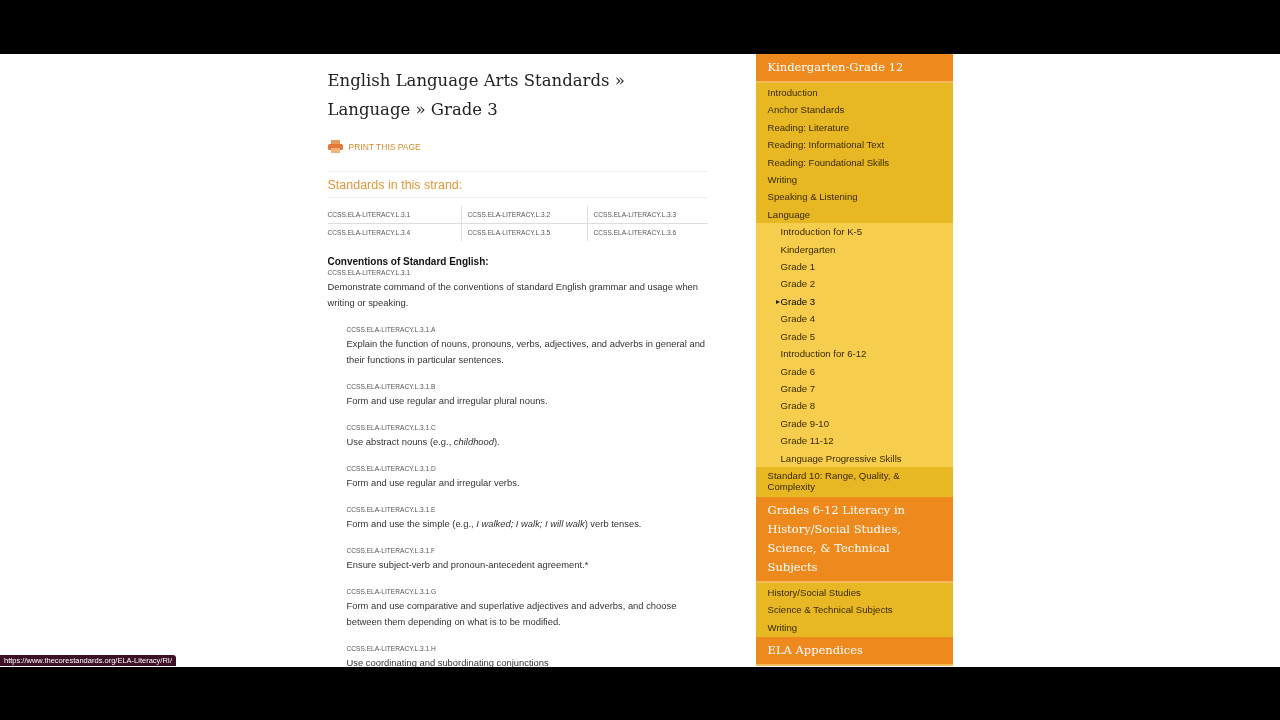 The width and height of the screenshot is (1280, 720). What do you see at coordinates (854, 162) in the screenshot?
I see `nav-item: Reading: Foundational Skills` at bounding box center [854, 162].